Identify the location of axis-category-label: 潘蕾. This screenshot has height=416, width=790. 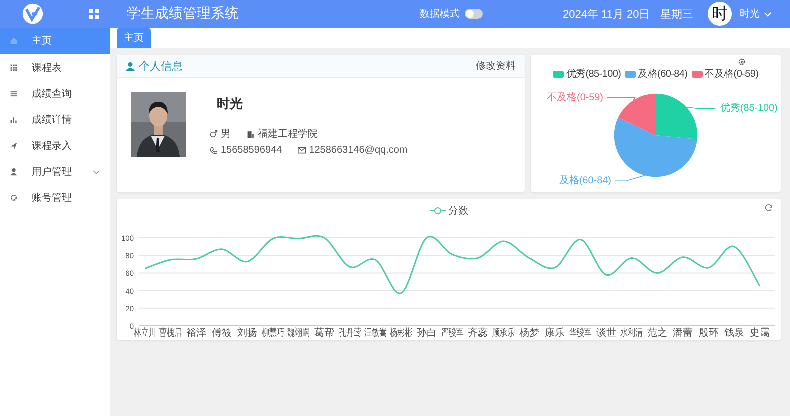
(683, 333).